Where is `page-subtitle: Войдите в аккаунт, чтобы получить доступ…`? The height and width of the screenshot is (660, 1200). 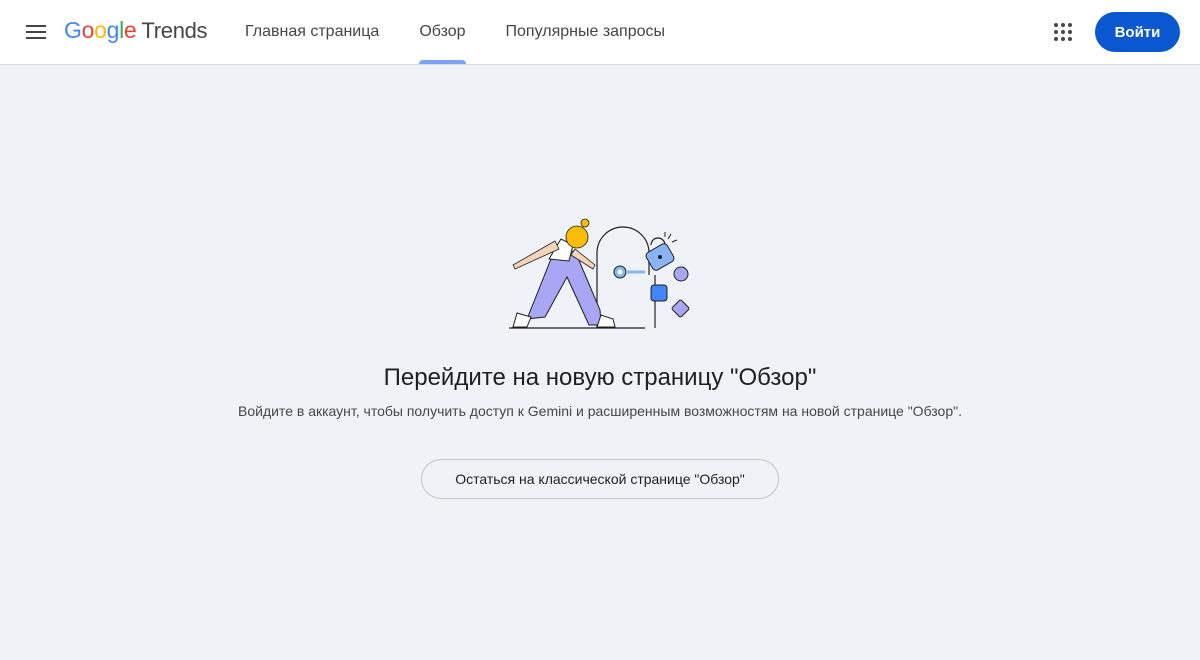
page-subtitle: Войдите в аккаунт, чтобы получить доступ… is located at coordinates (600, 411).